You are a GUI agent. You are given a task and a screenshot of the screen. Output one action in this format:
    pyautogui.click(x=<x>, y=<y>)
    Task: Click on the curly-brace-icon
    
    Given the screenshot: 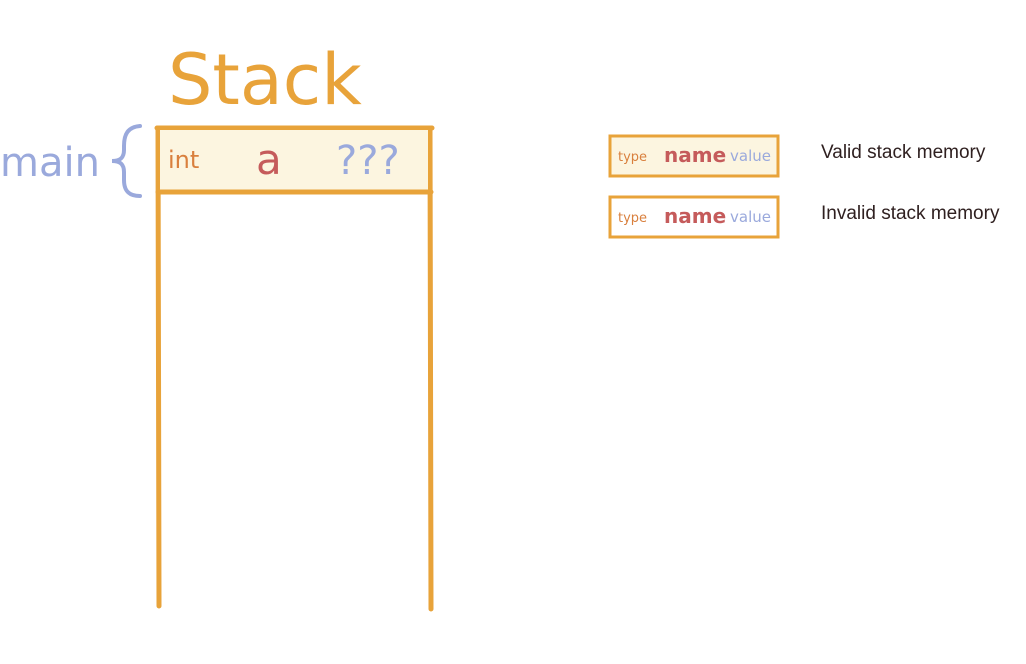 What is the action you would take?
    pyautogui.click(x=126, y=161)
    